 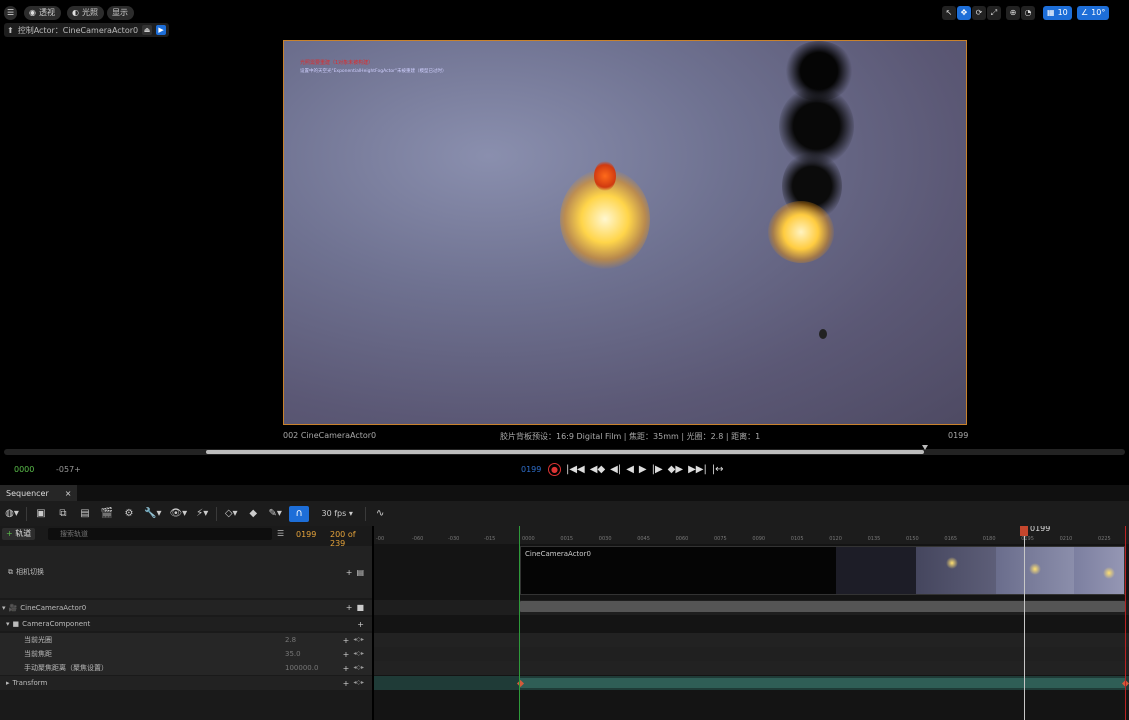 I want to click on options-icon: ▤, so click(x=360, y=572).